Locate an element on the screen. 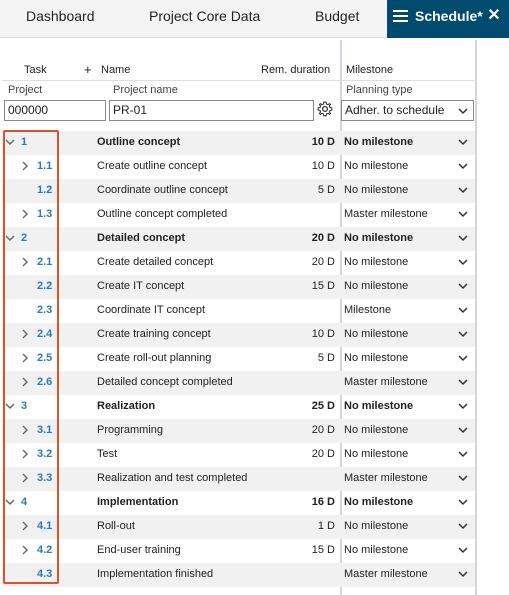 This screenshot has width=509, height=595. table-row: 2.3 Coordinate IT concept Milestone is located at coordinates (238, 311).